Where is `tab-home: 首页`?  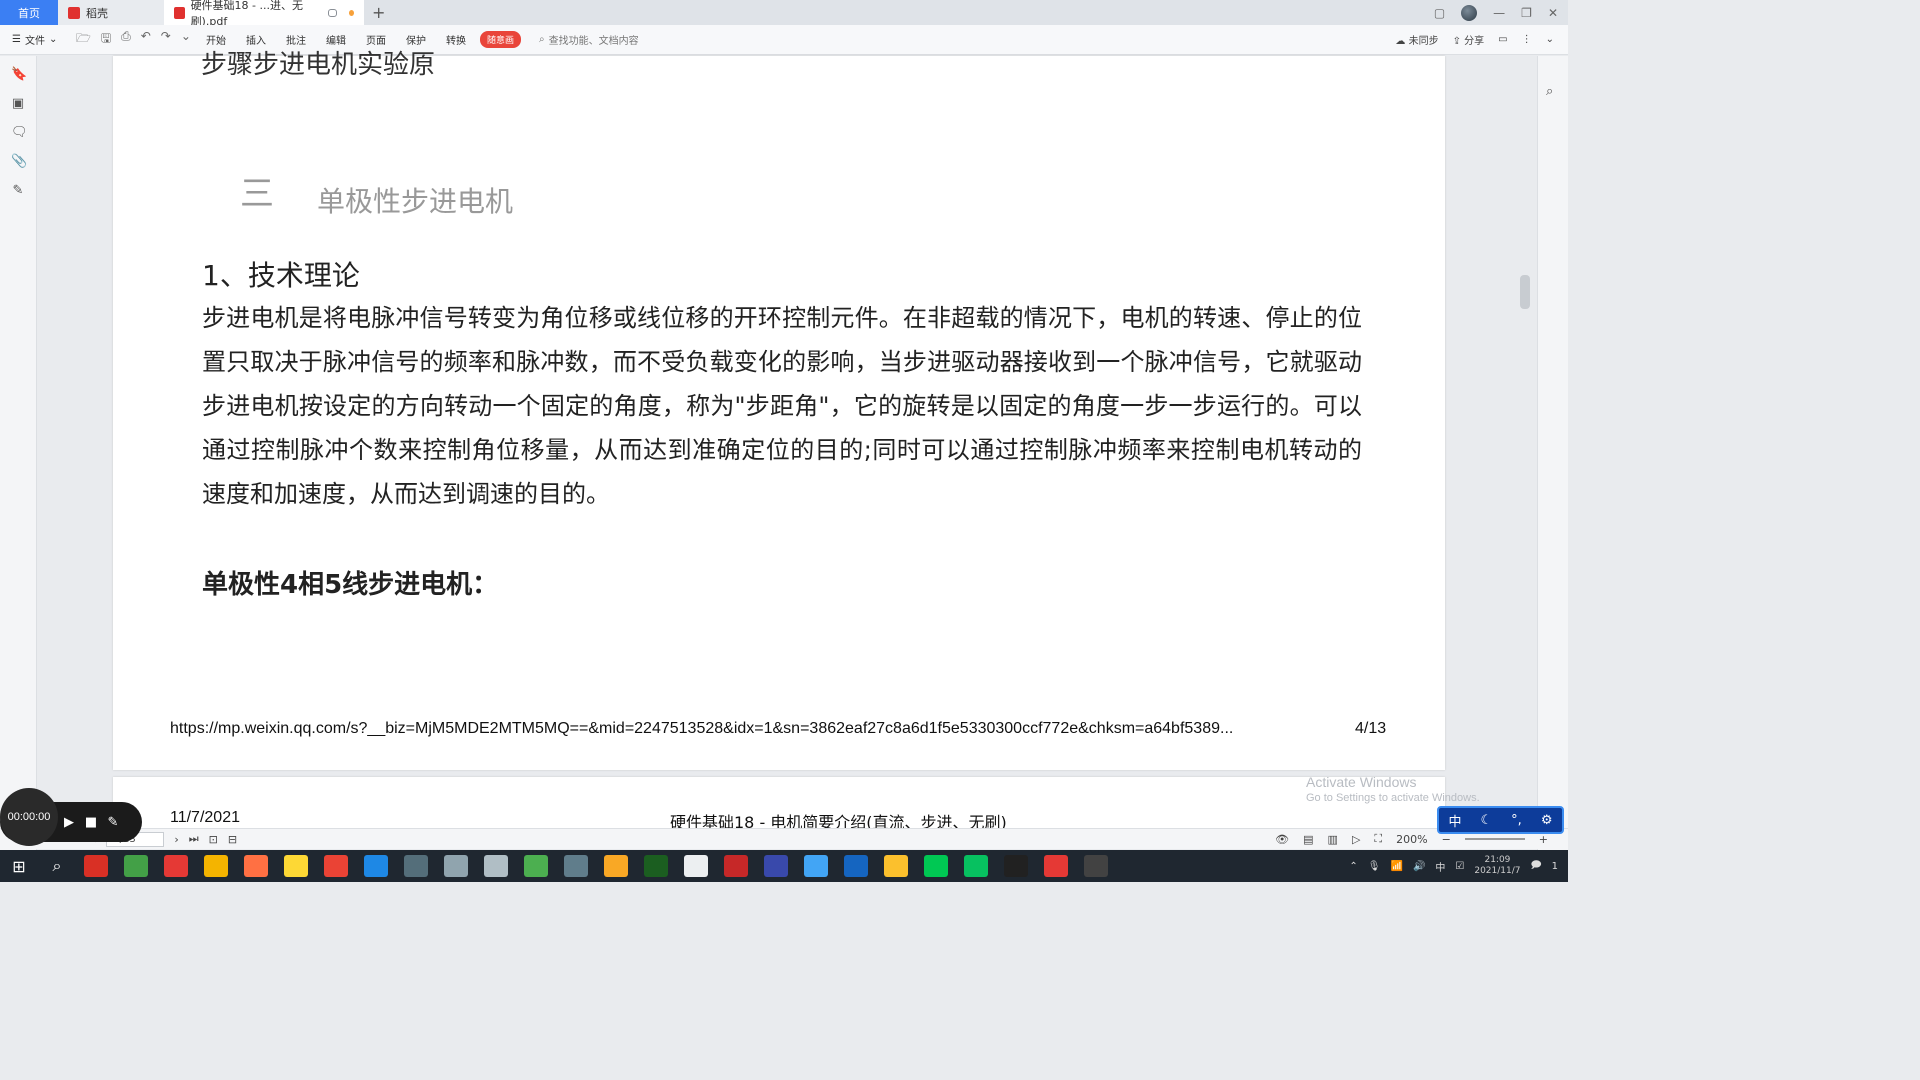
tab-home: 首页 is located at coordinates (29, 12).